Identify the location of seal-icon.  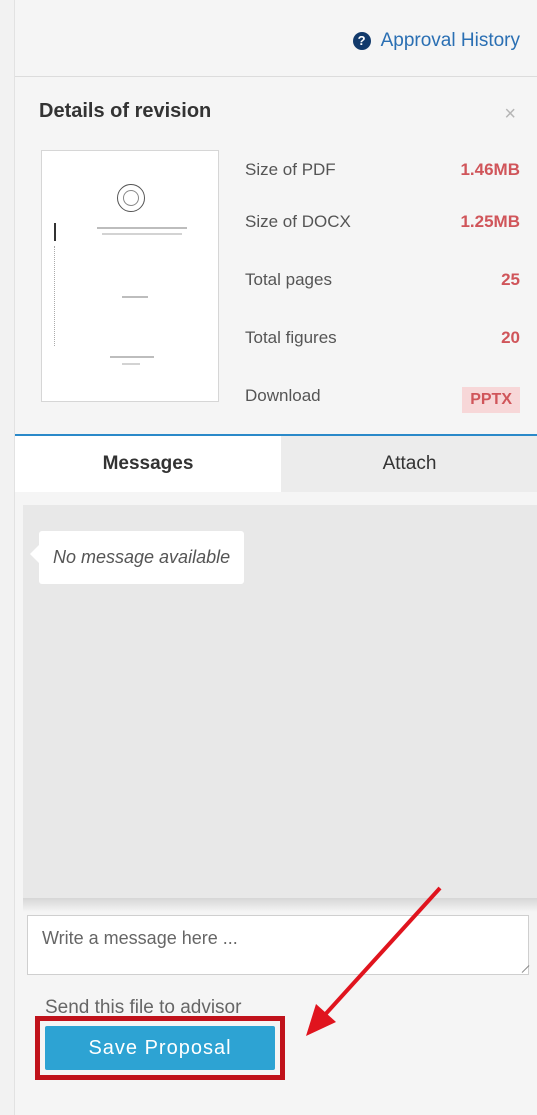
(131, 198).